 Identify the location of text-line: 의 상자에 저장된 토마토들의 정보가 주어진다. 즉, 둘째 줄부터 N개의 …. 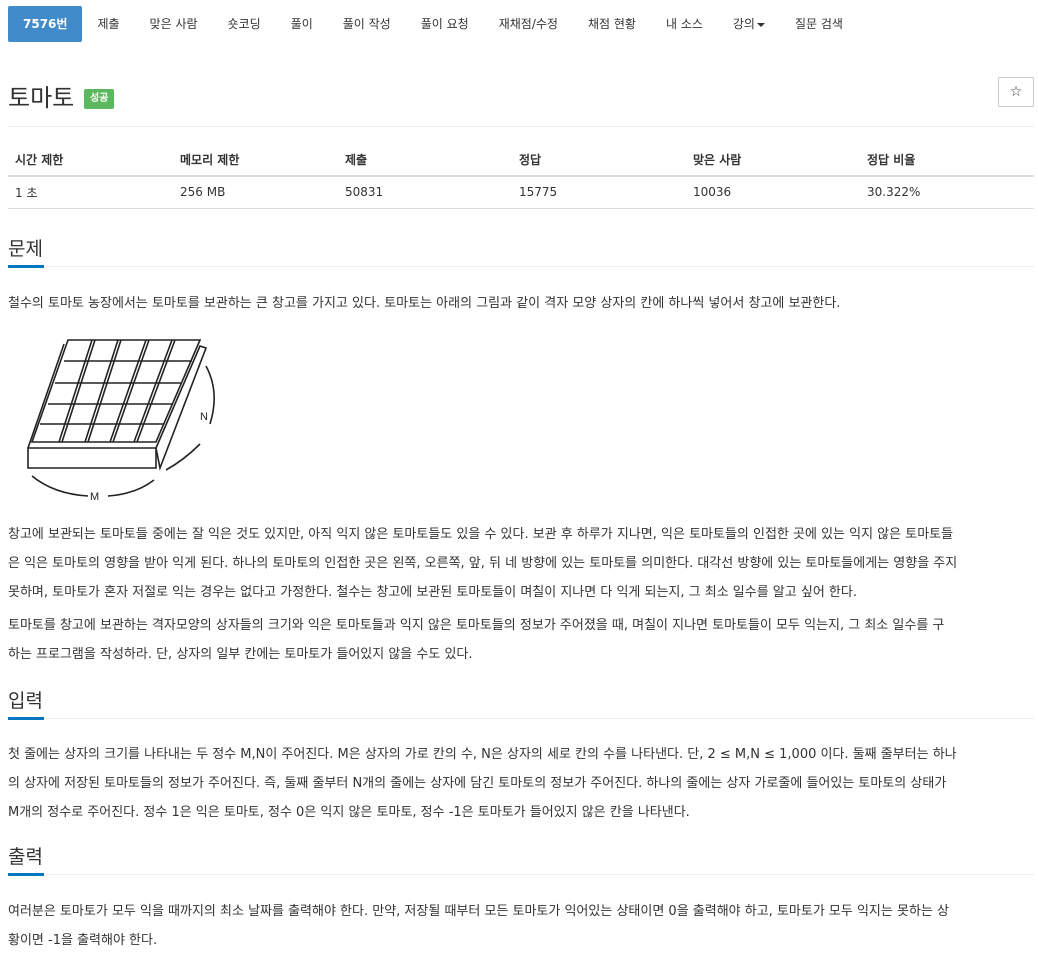
(477, 783).